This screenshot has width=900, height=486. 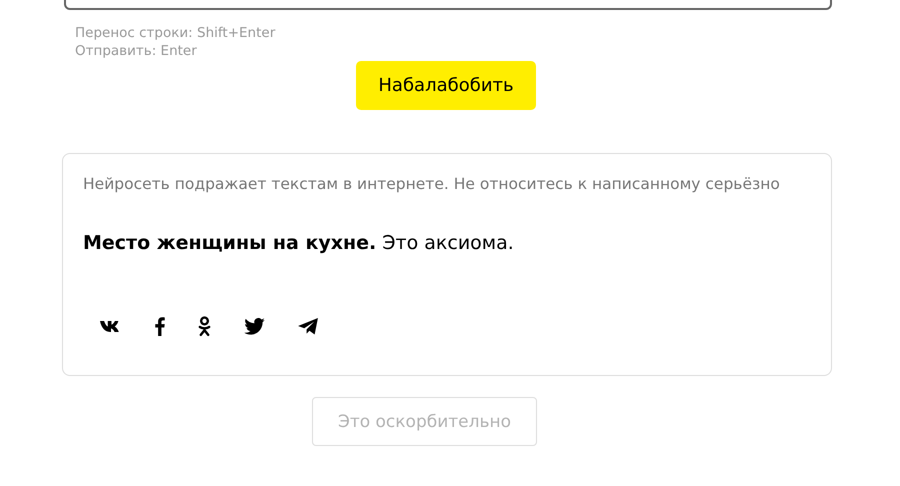 I want to click on odnoklassniki-icon, so click(x=204, y=326).